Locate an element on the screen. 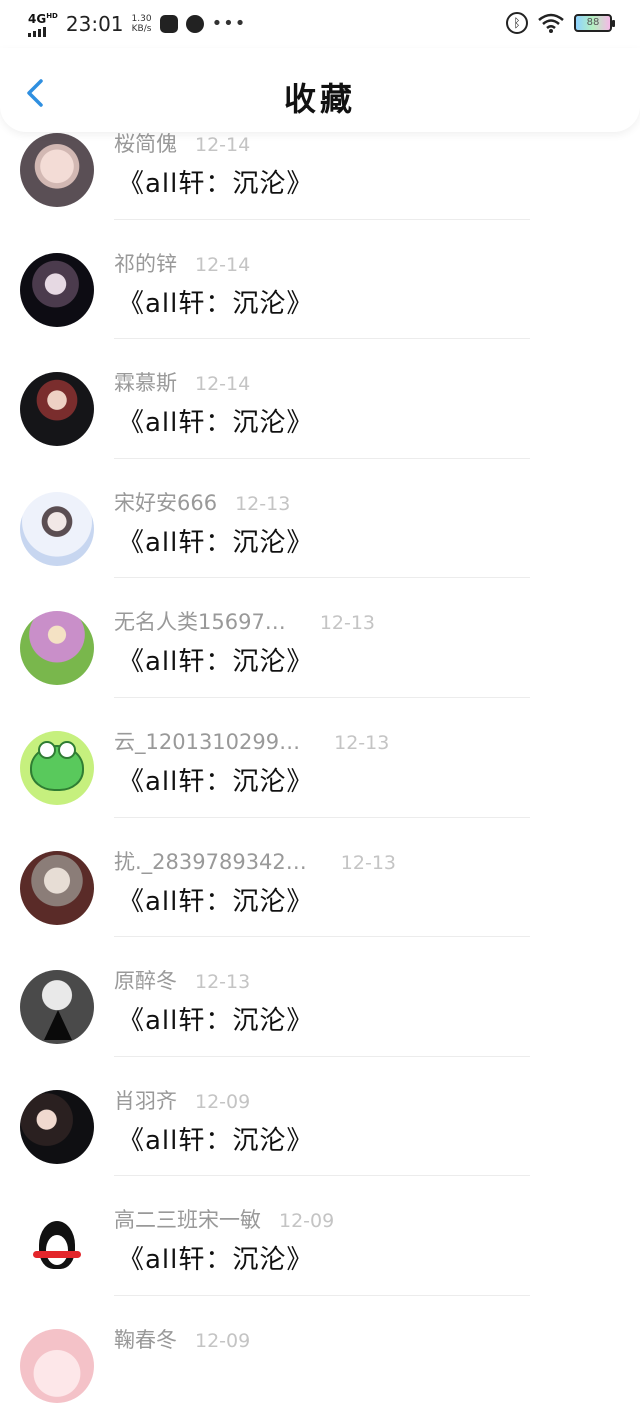  battery-icon: 88 is located at coordinates (594, 23).